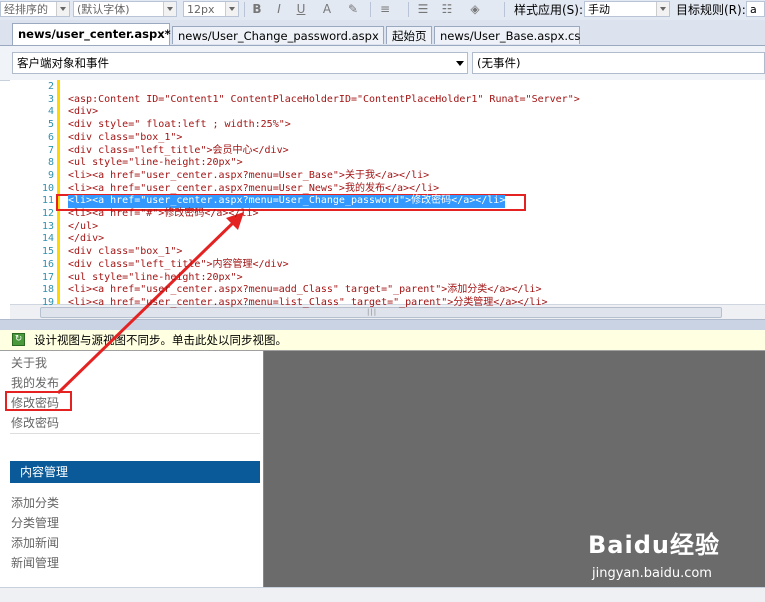 Image resolution: width=765 pixels, height=602 pixels. Describe the element at coordinates (47, 239) in the screenshot. I see `line-number: 14` at that location.